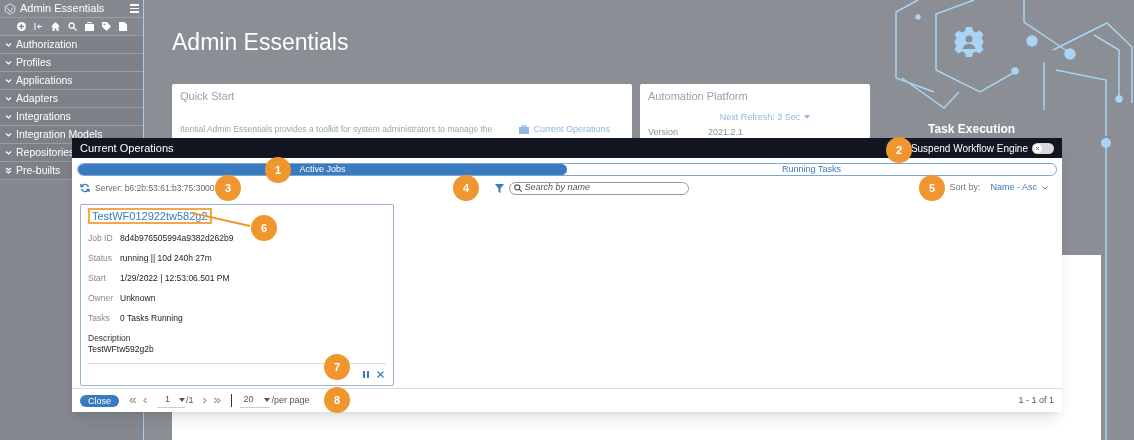  What do you see at coordinates (71, 81) in the screenshot?
I see `sidebar-item: Applications` at bounding box center [71, 81].